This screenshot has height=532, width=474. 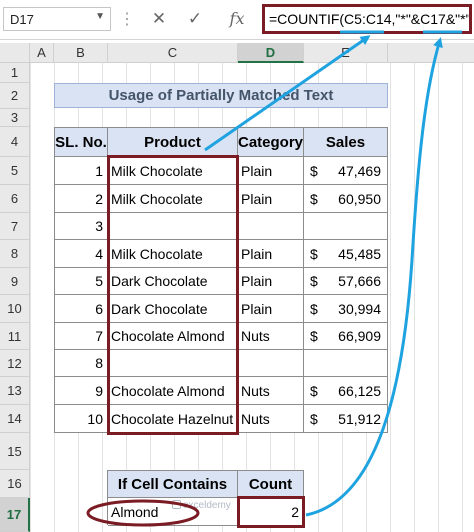 I want to click on product-cell: Chocolate Hazelnut, so click(x=173, y=419).